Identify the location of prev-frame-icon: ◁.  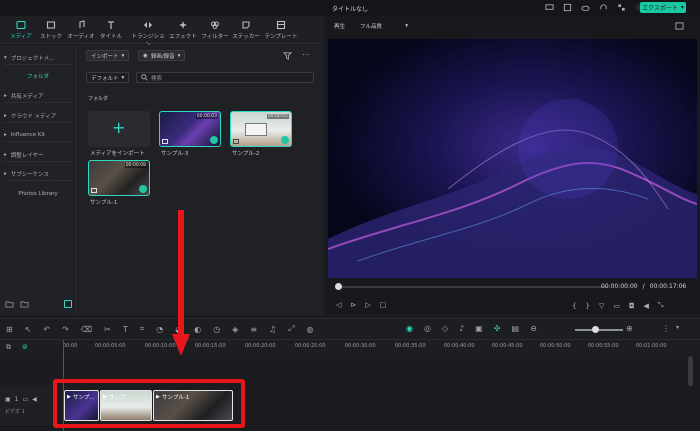
(338, 305).